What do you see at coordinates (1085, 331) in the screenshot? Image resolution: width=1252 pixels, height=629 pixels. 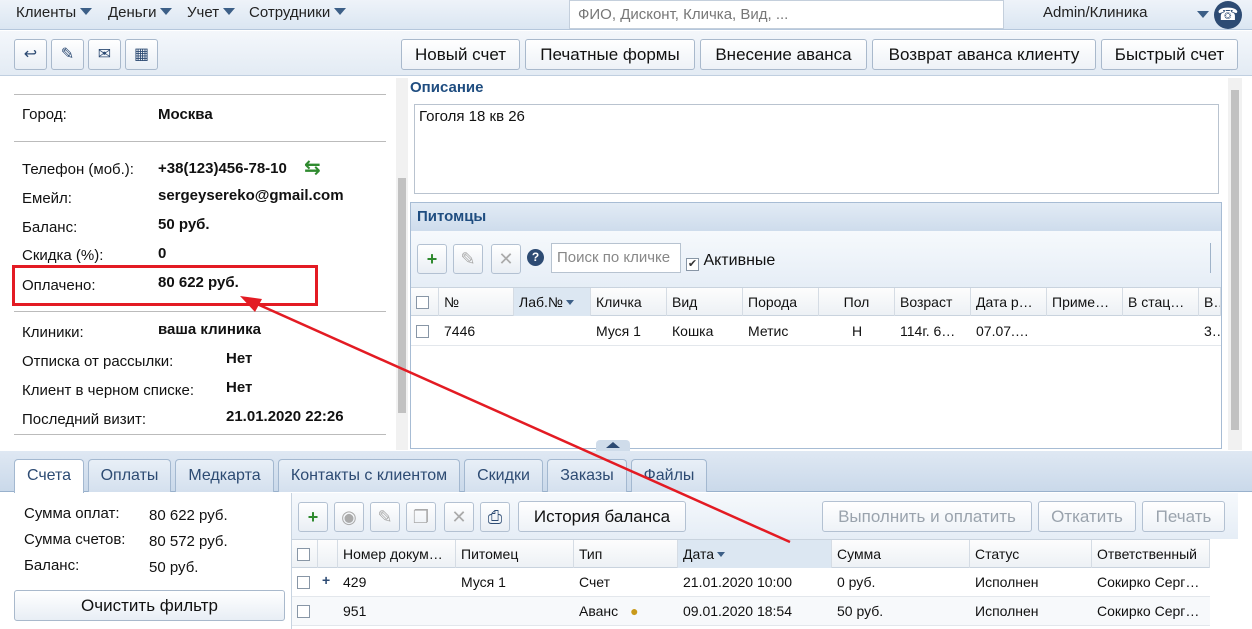 I see `cell-notes` at bounding box center [1085, 331].